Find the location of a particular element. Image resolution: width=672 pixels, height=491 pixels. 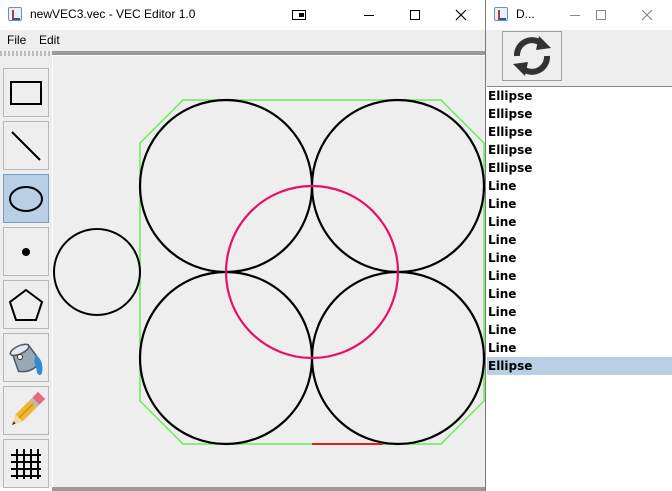

refresh-button is located at coordinates (532, 56).